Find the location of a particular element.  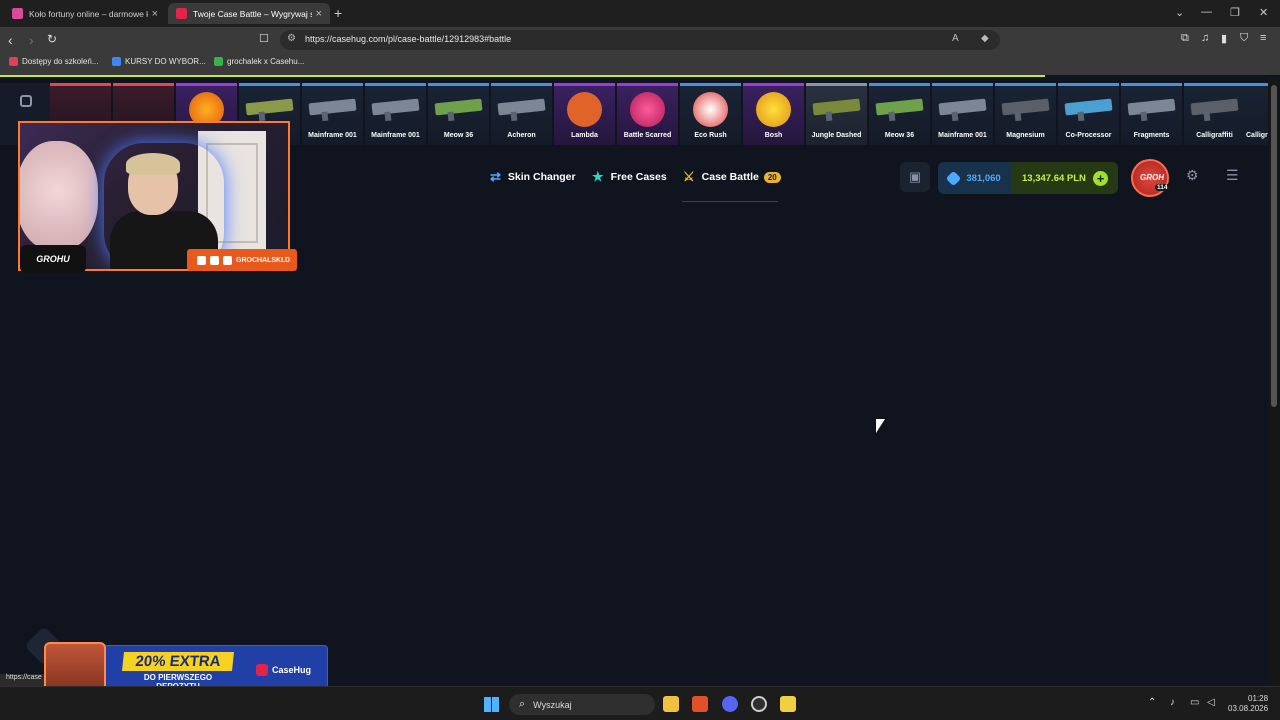

teddy-bear is located at coordinates (59, 196).